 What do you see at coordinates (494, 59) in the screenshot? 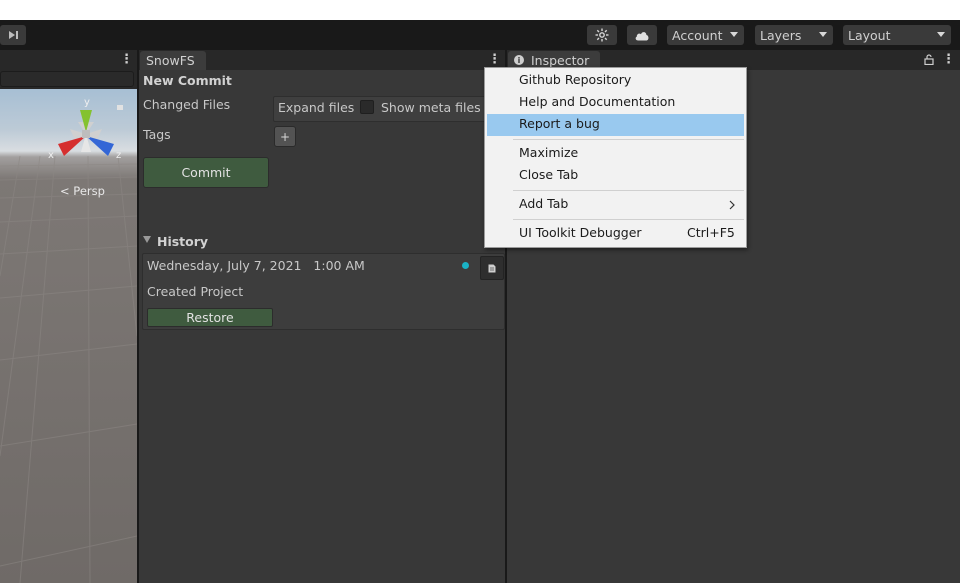
I see `panel-menu-kebab-icon: ⋮` at bounding box center [494, 59].